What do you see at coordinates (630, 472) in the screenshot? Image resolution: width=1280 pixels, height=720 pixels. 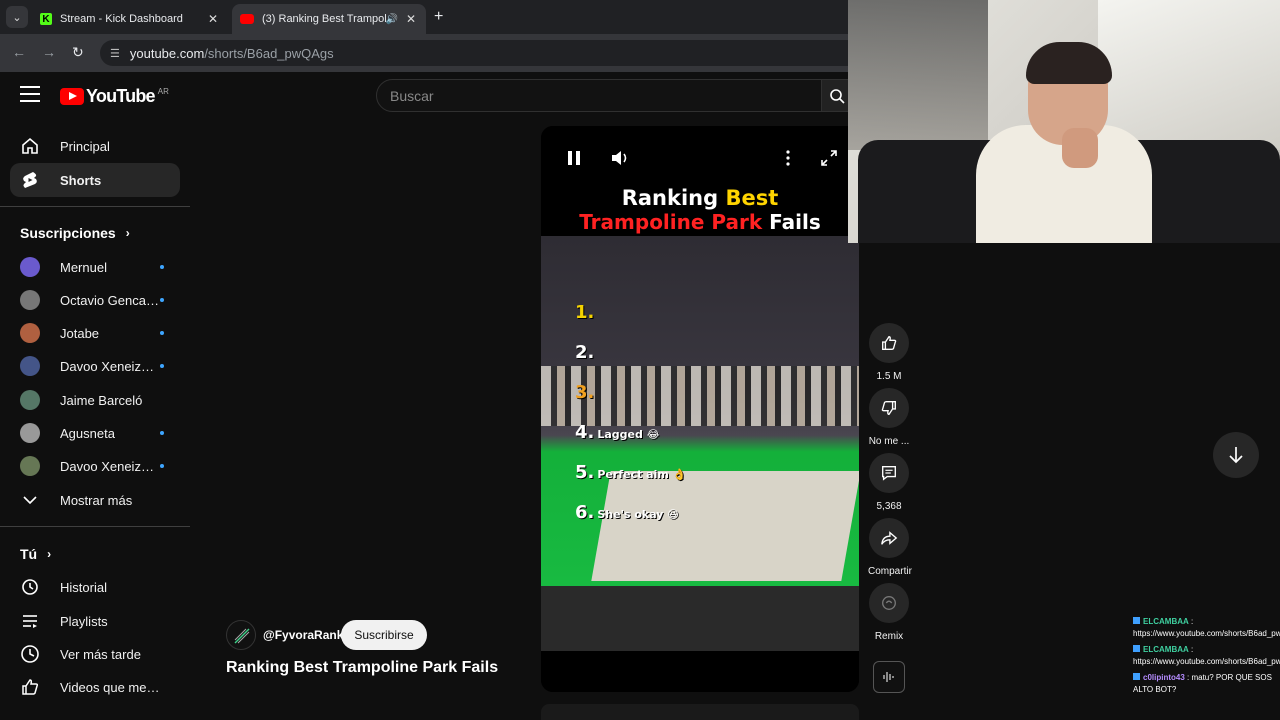 I see `rank-label: 5. Perfect aim 👌` at bounding box center [630, 472].